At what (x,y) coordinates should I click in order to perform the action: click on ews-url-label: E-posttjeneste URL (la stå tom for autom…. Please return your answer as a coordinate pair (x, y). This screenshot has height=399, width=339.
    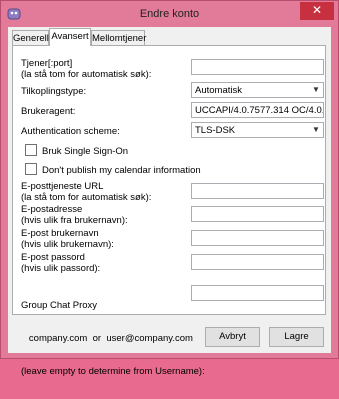
    Looking at the image, I should click on (86, 192).